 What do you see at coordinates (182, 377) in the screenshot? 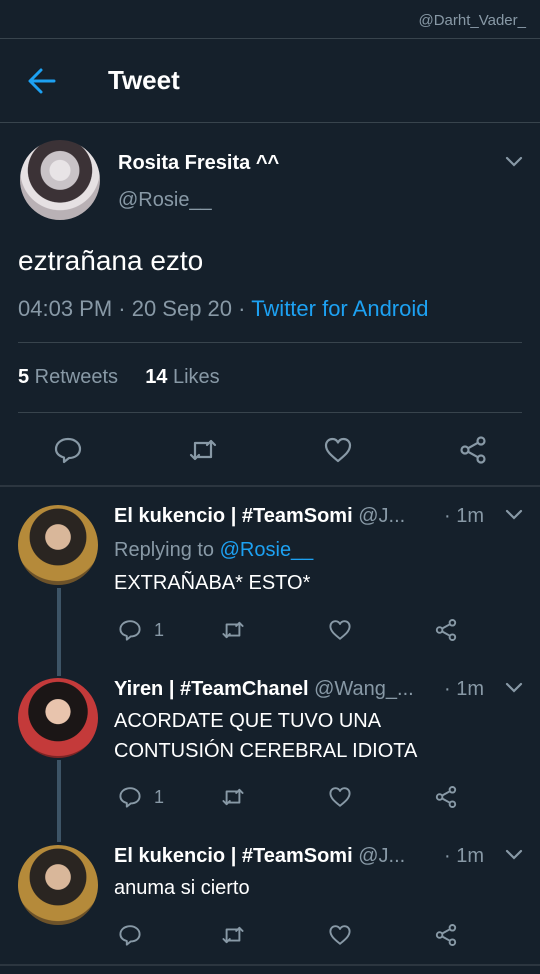
I see `likes-stat: 14 Likes` at bounding box center [182, 377].